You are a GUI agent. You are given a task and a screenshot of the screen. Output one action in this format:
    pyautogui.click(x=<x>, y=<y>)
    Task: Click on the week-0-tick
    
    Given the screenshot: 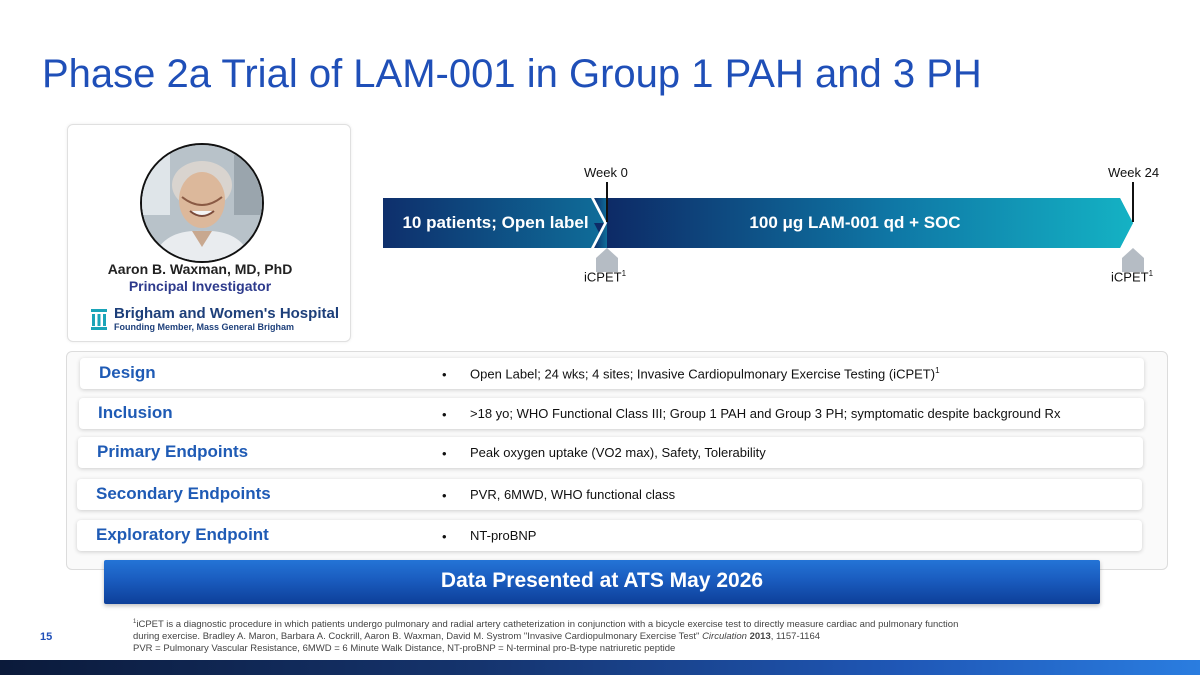 What is the action you would take?
    pyautogui.click(x=607, y=202)
    